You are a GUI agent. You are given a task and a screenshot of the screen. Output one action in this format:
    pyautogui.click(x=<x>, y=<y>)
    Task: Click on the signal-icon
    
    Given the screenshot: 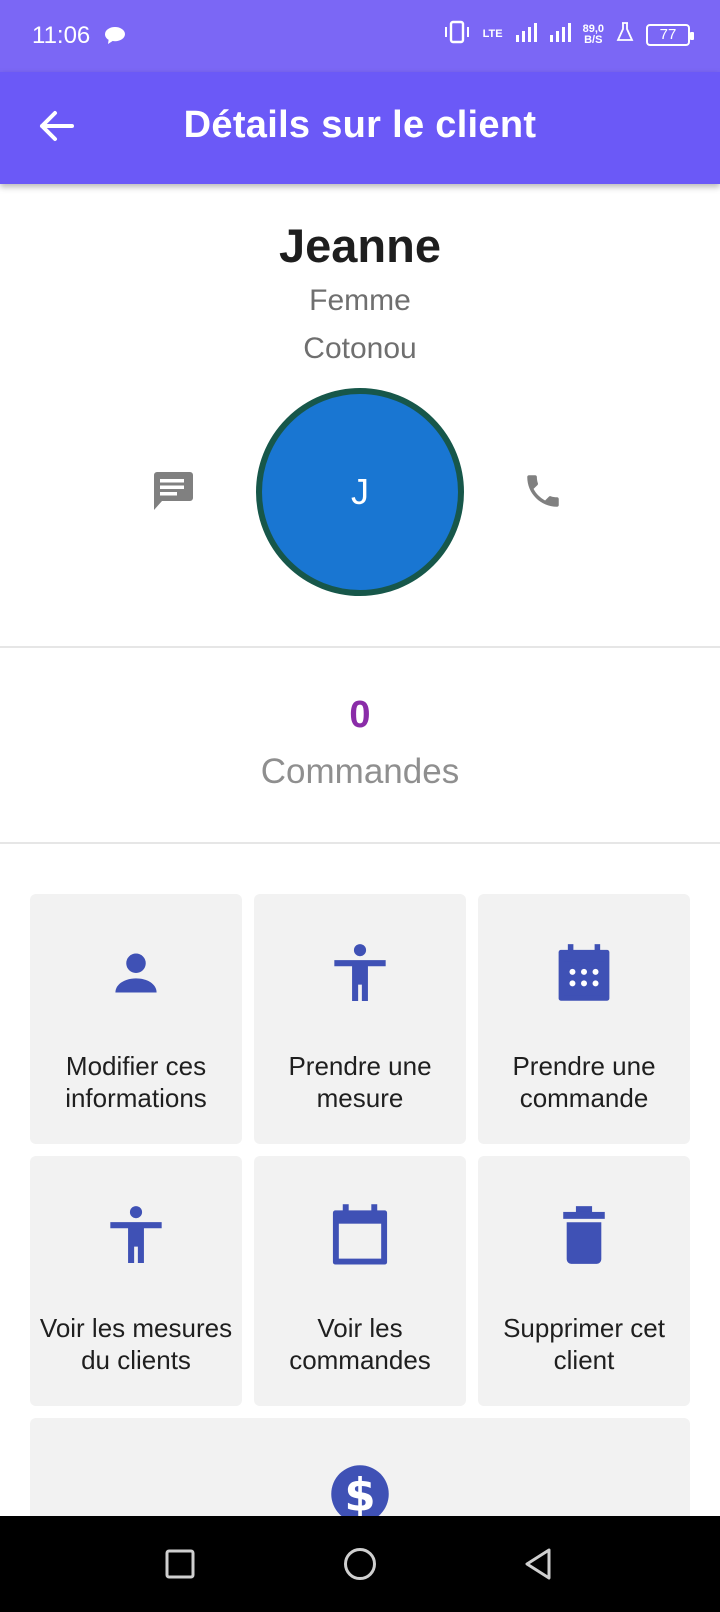 What is the action you would take?
    pyautogui.click(x=526, y=34)
    